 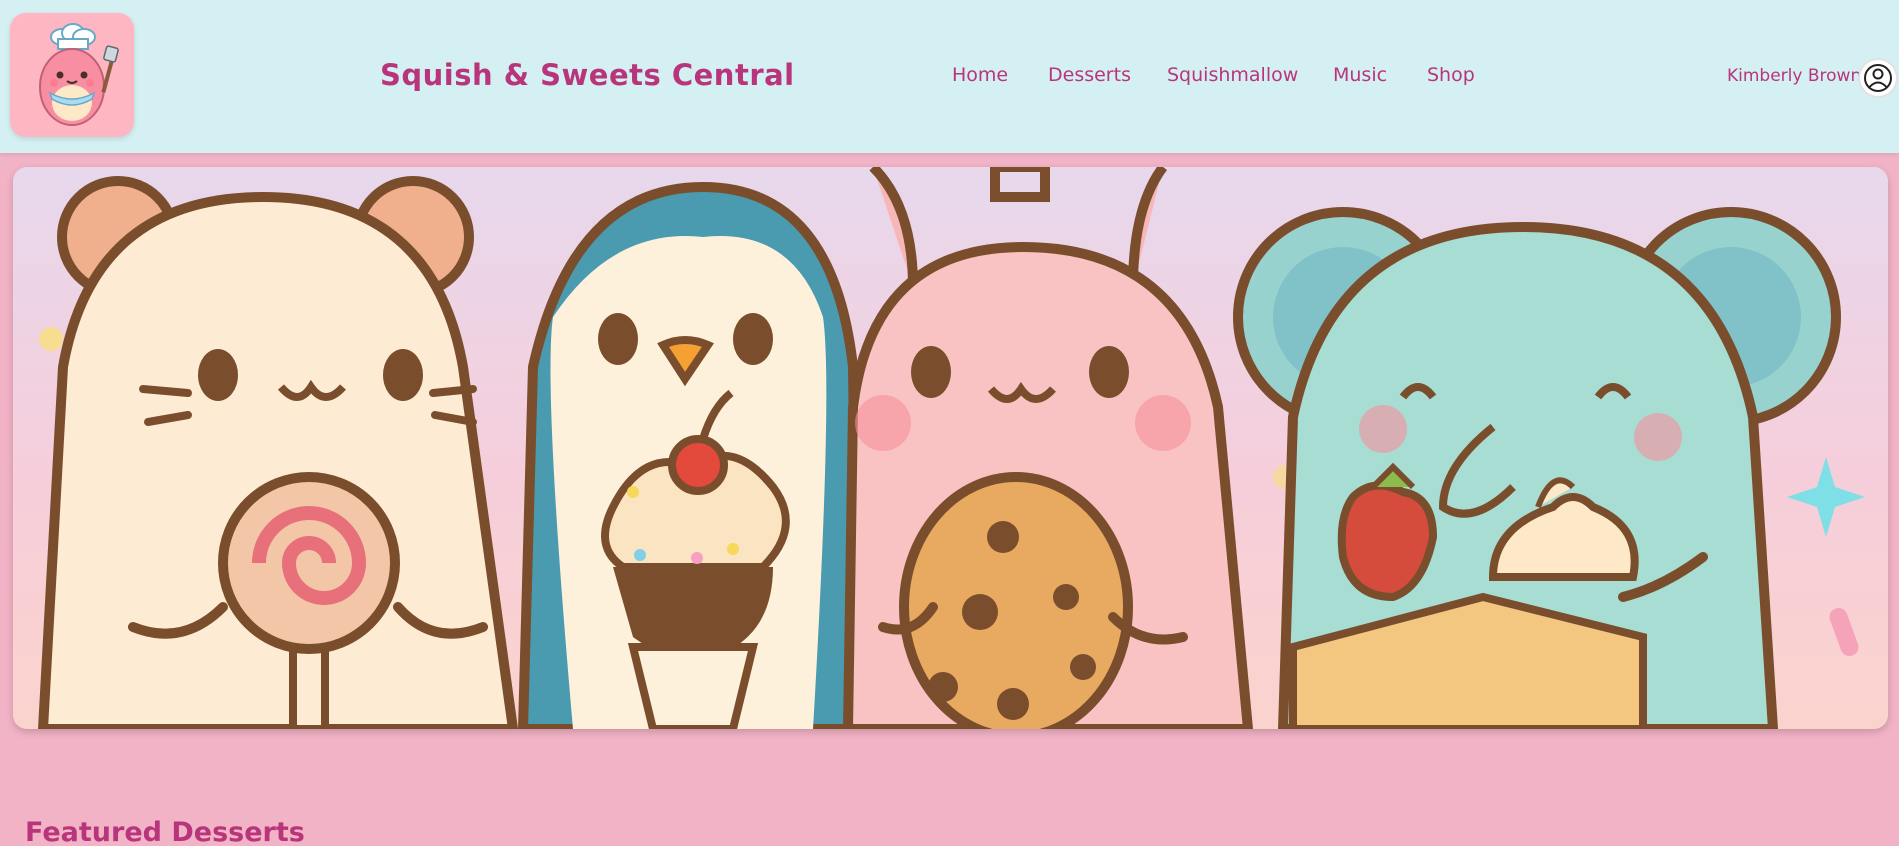 What do you see at coordinates (72, 75) in the screenshot?
I see `chef-squishmallow-logo-icon` at bounding box center [72, 75].